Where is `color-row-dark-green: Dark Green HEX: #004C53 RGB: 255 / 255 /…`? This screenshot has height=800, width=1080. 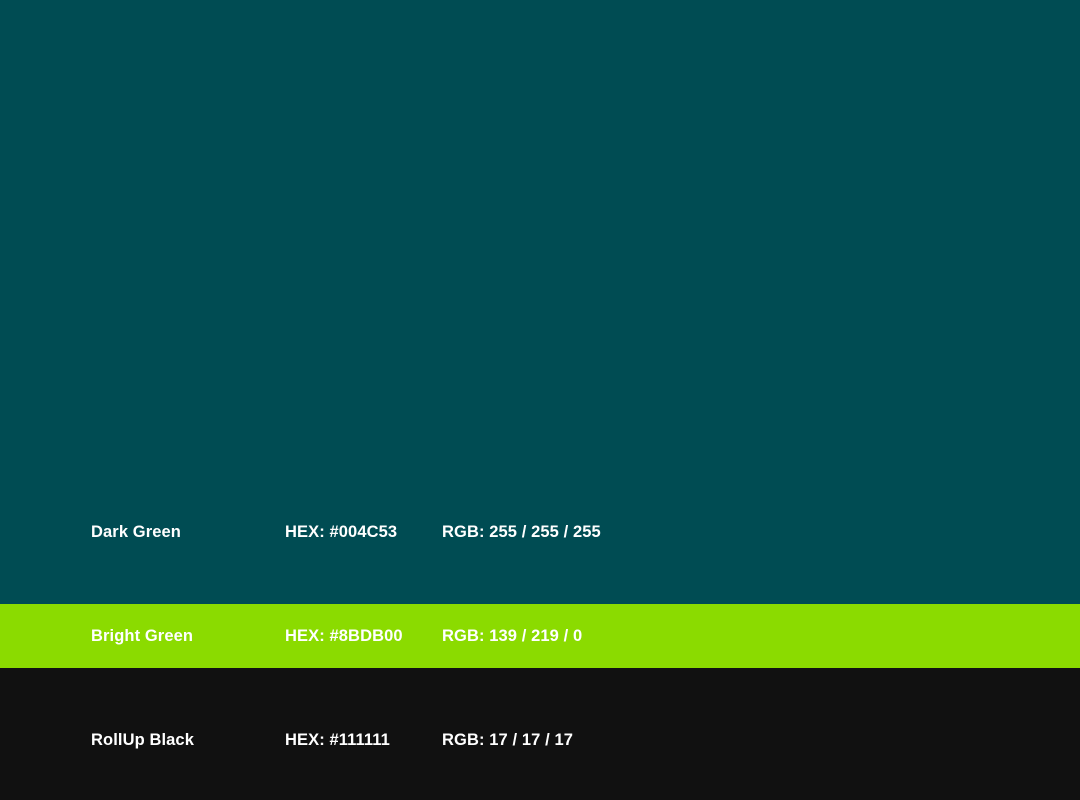 color-row-dark-green: Dark Green HEX: #004C53 RGB: 255 / 255 /… is located at coordinates (540, 532).